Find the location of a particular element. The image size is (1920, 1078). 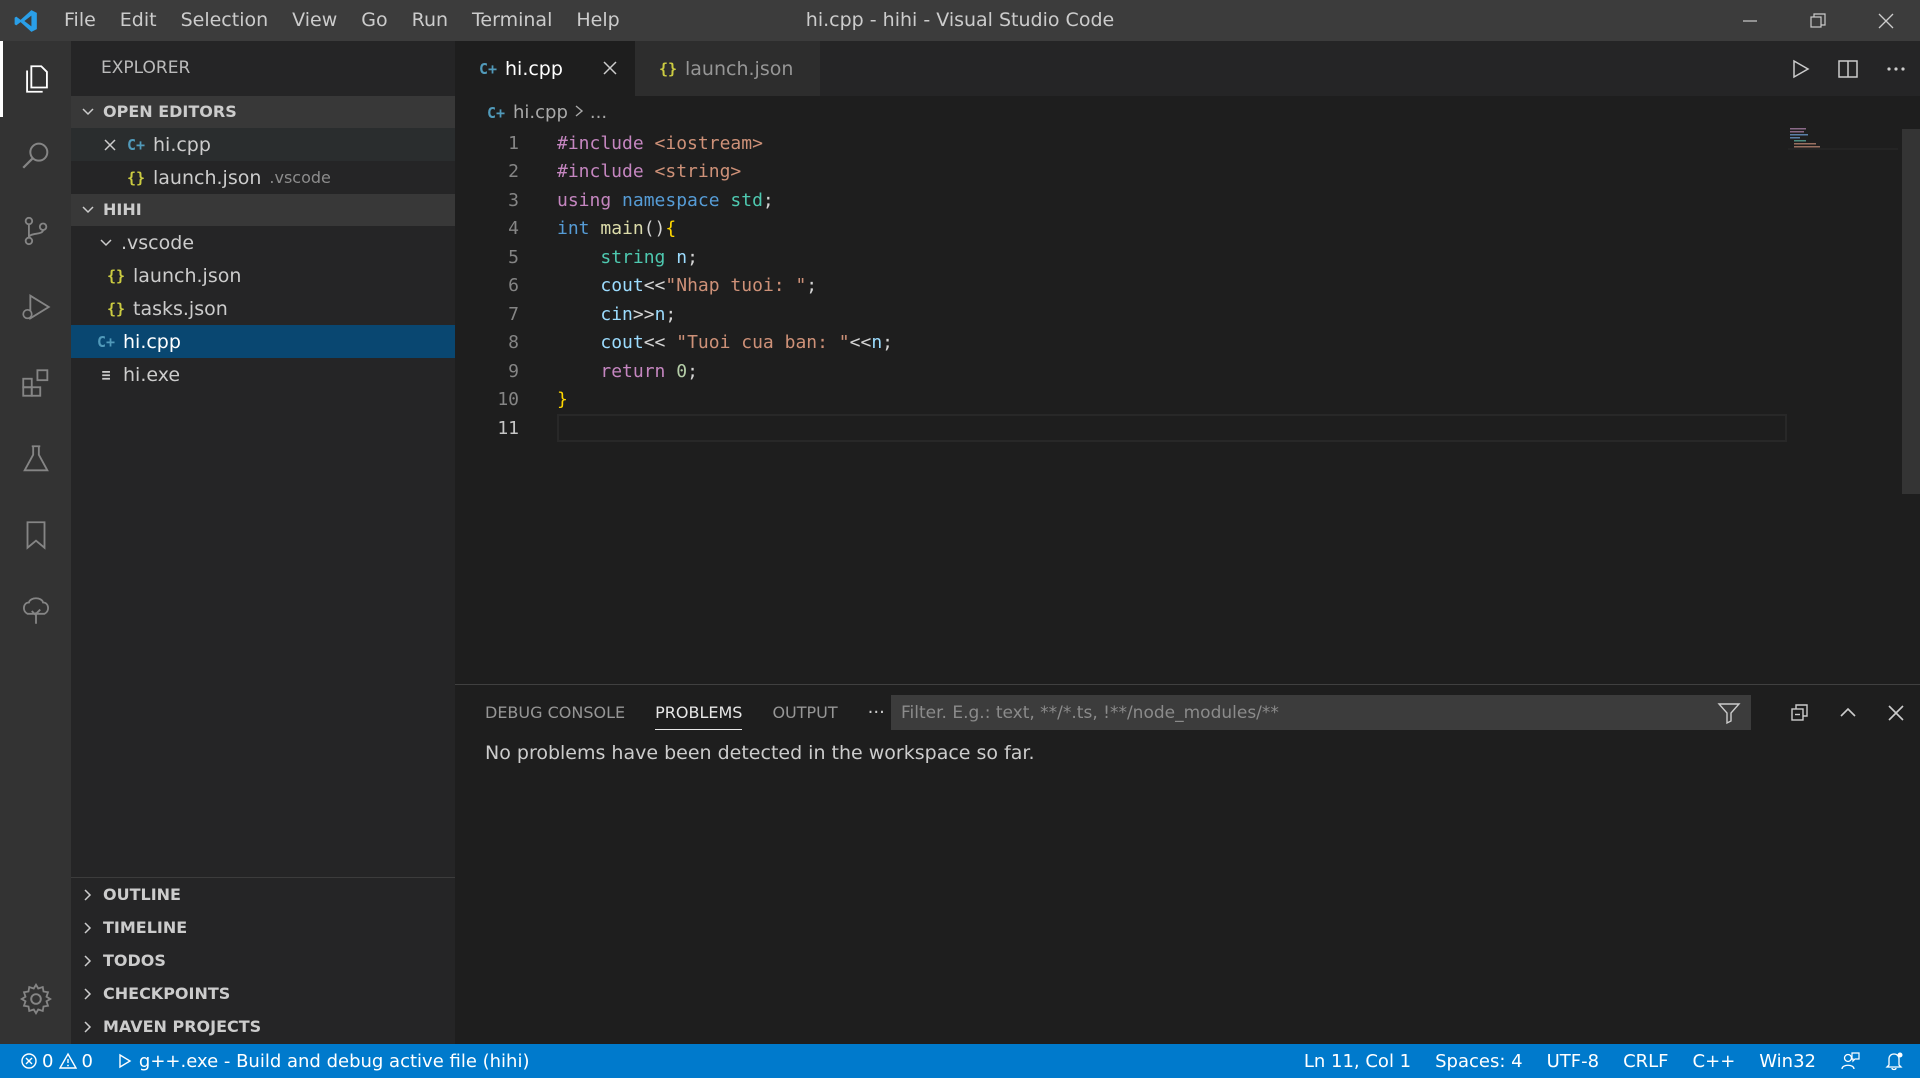

outline-section: OUTLINE is located at coordinates (263, 894).